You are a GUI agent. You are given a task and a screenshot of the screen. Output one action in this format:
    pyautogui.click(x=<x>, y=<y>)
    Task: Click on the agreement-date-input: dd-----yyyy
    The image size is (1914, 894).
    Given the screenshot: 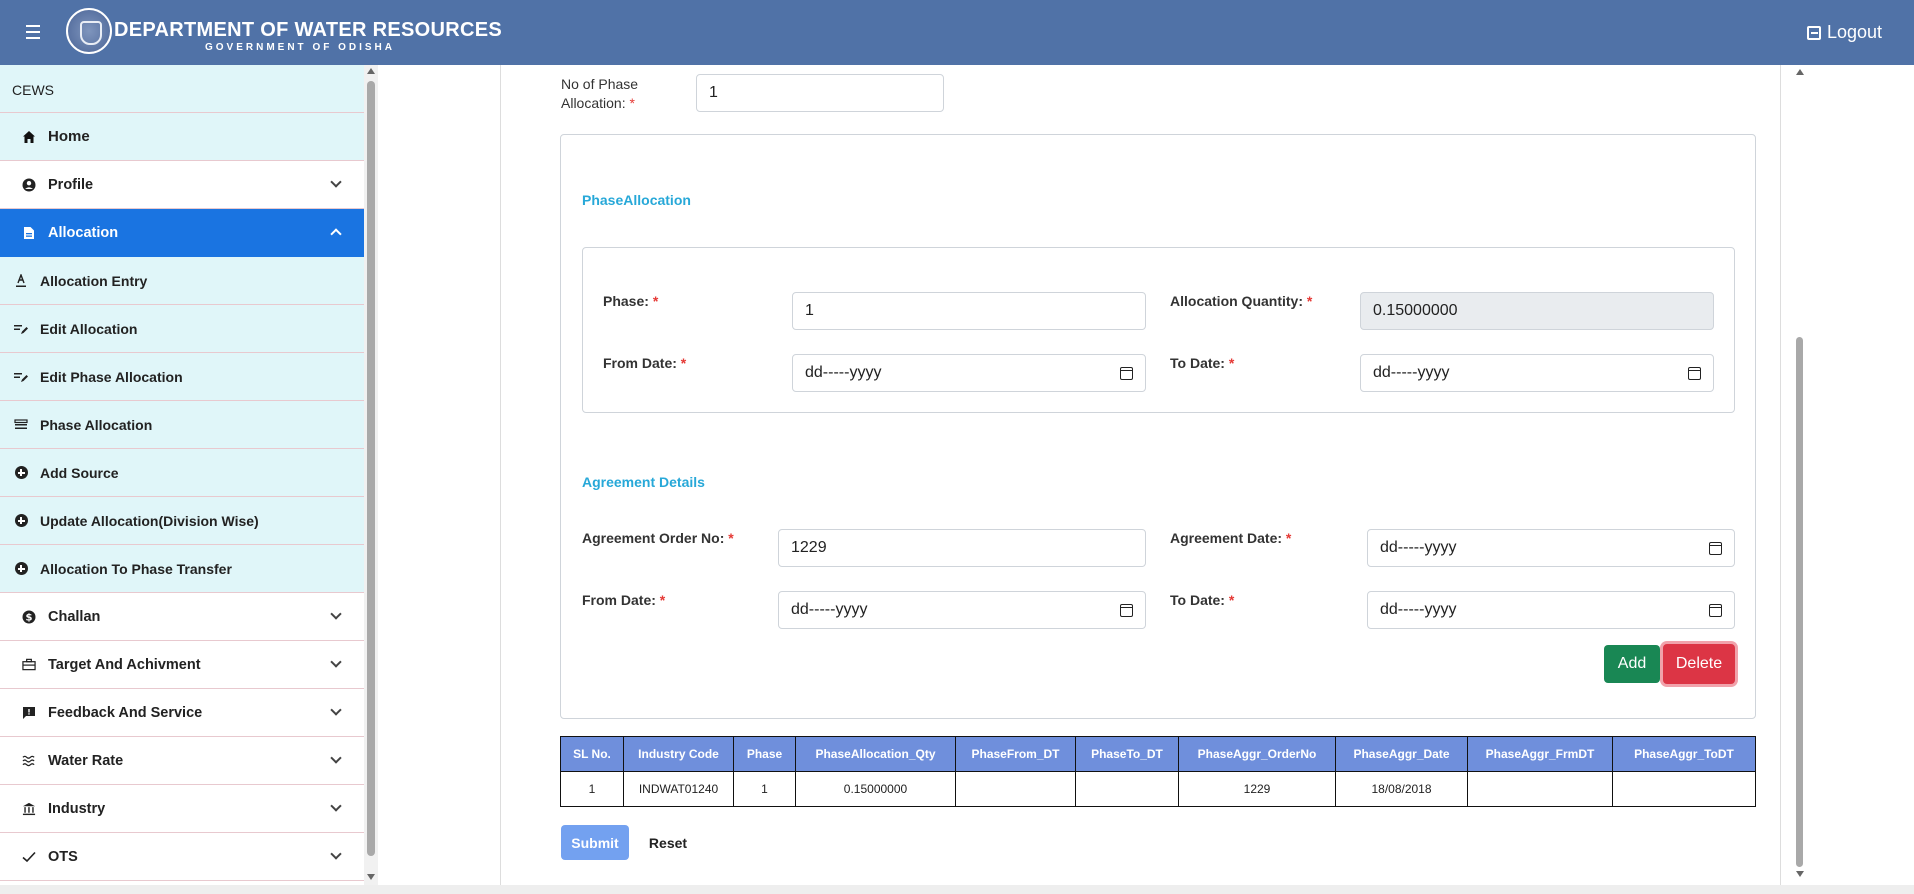 What is the action you would take?
    pyautogui.click(x=1551, y=548)
    